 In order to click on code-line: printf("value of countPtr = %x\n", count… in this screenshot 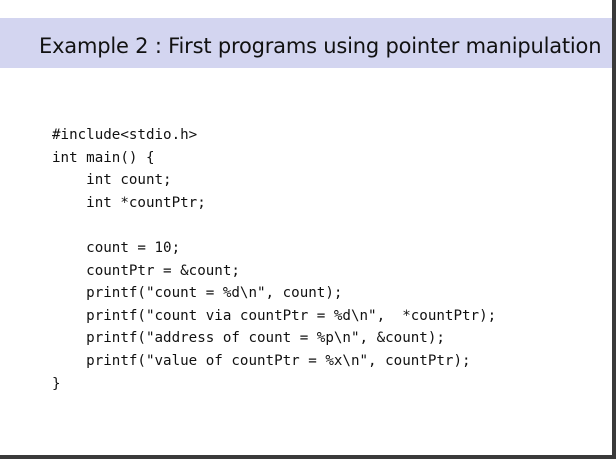, I will do `click(261, 360)`.